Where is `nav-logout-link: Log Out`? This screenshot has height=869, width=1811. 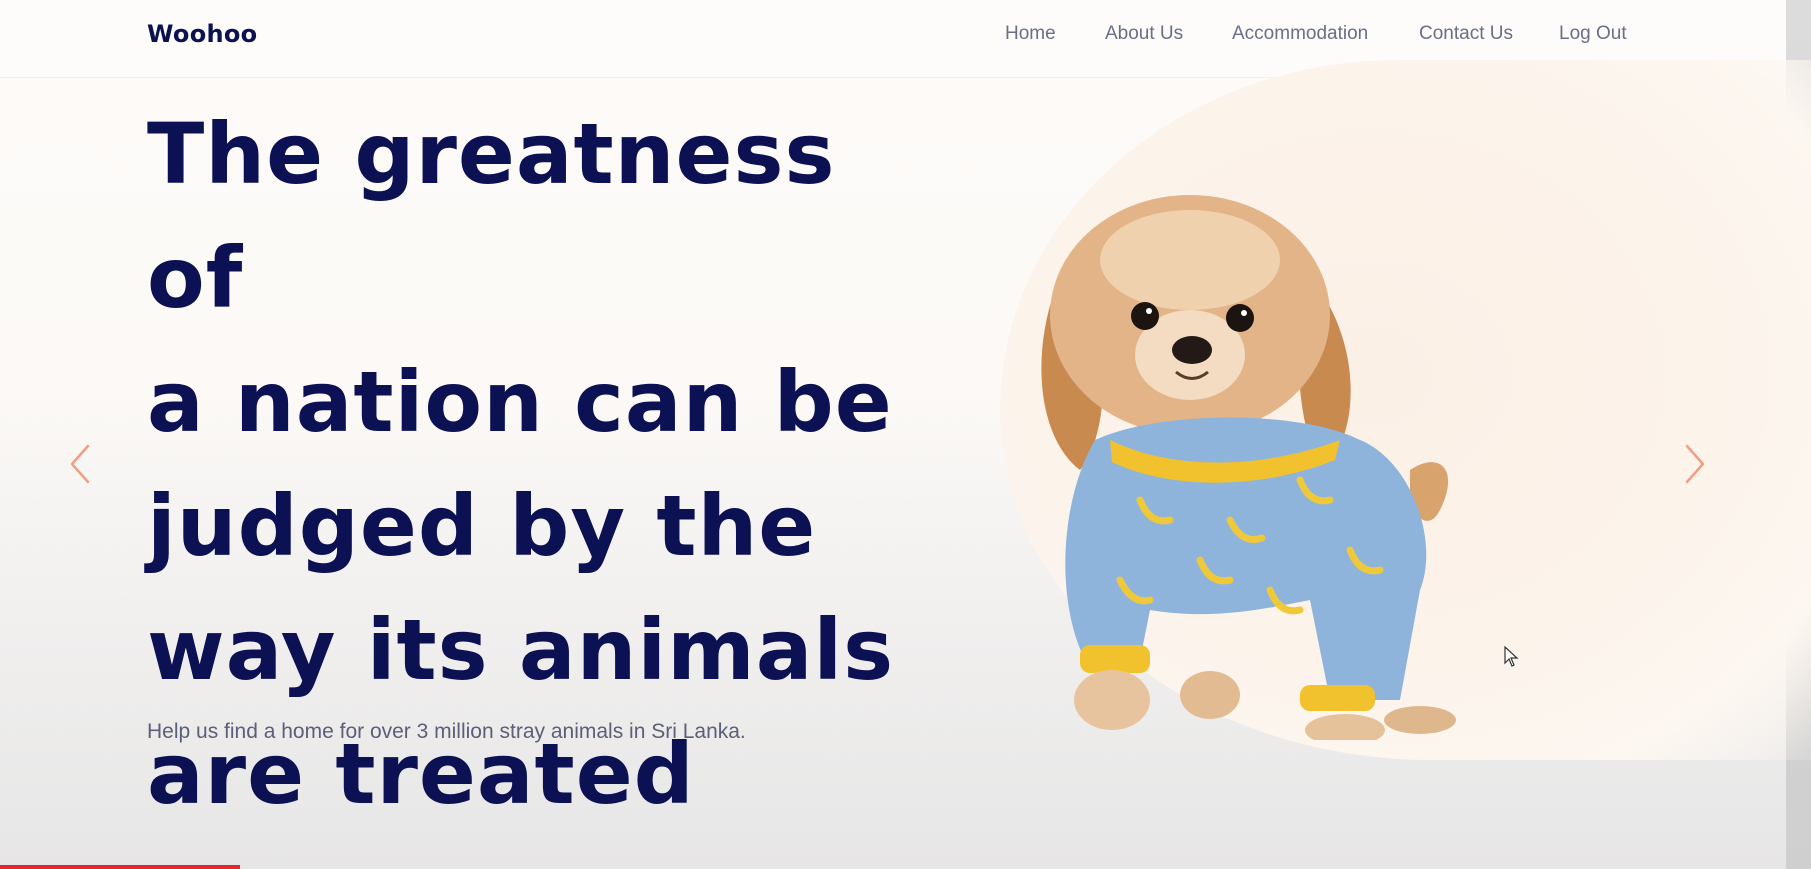
nav-logout-link: Log Out is located at coordinates (1593, 34).